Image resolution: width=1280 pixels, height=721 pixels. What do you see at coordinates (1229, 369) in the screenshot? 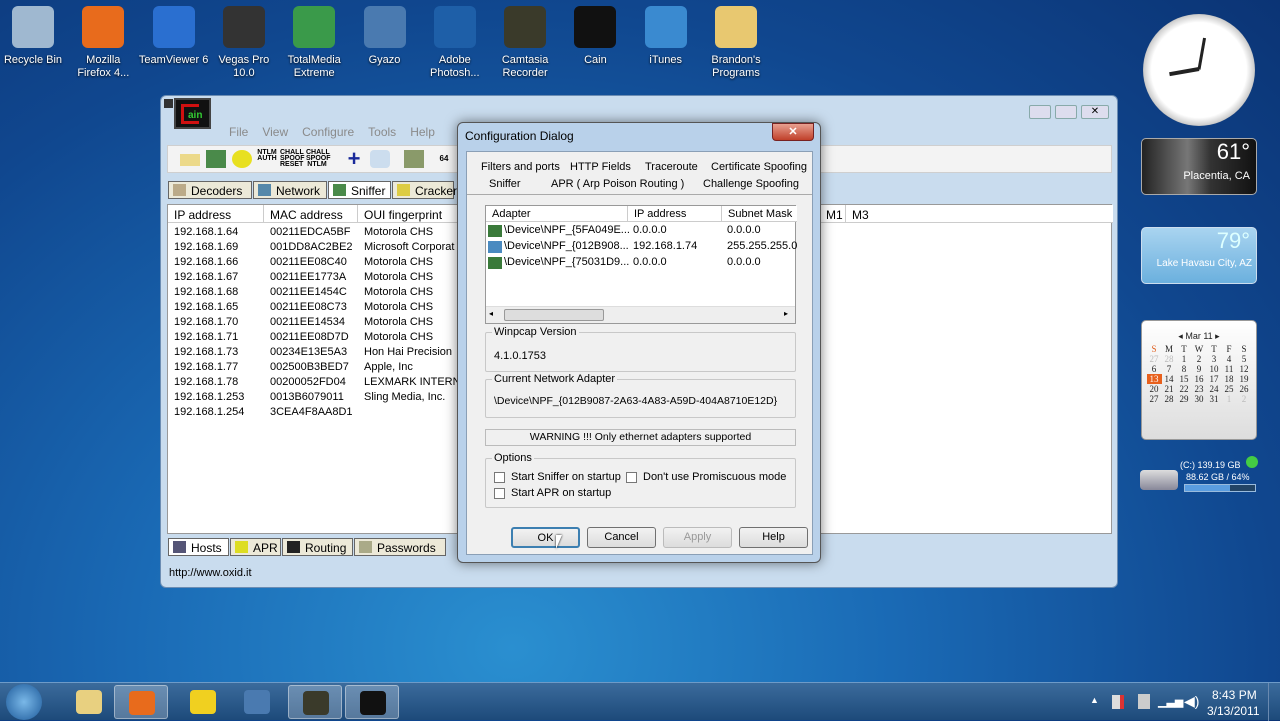
I see `calendar-day: 11` at bounding box center [1229, 369].